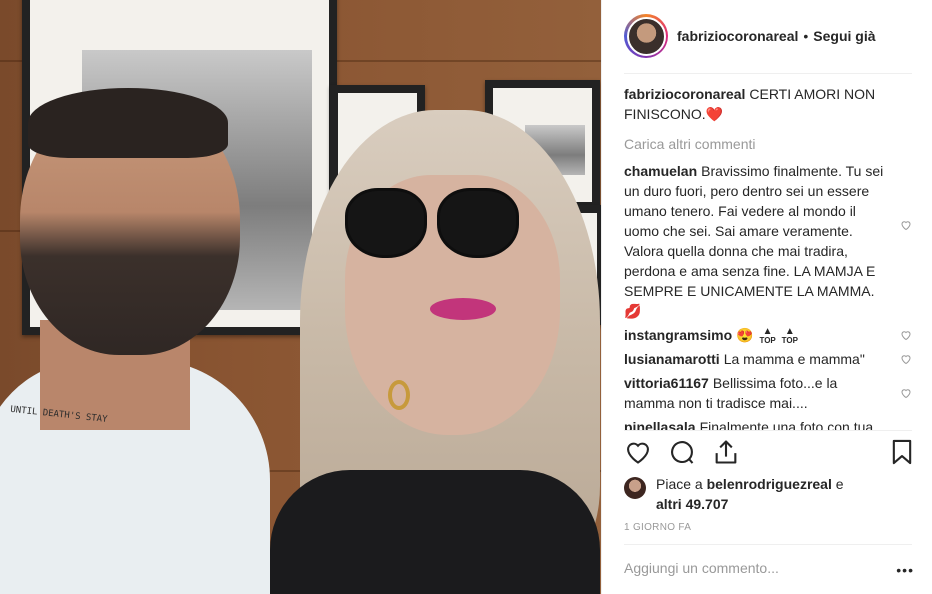  I want to click on woman-lips, so click(463, 309).